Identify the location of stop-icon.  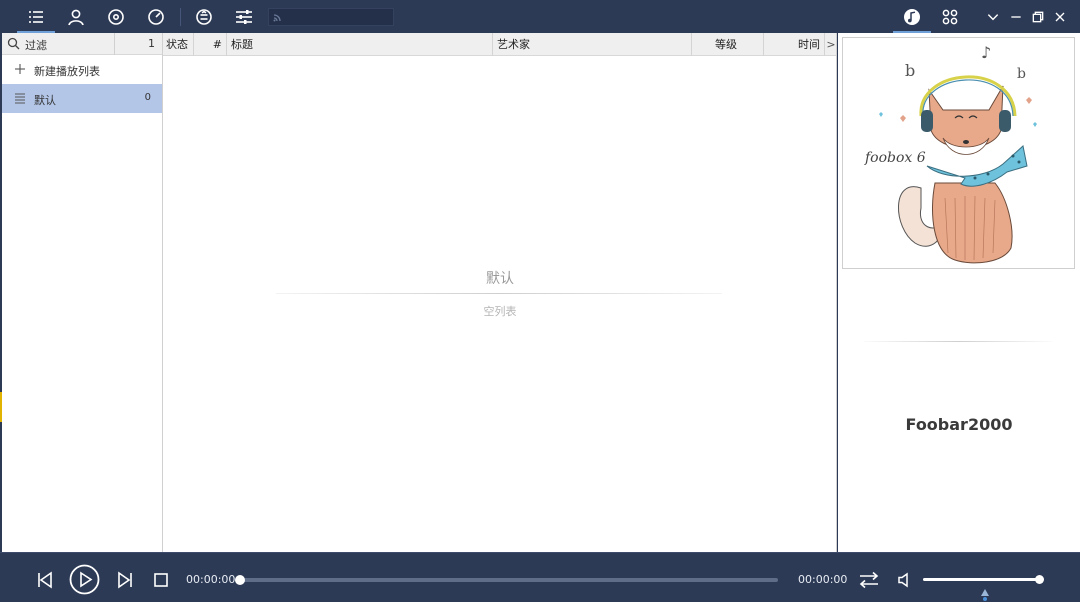
(161, 580).